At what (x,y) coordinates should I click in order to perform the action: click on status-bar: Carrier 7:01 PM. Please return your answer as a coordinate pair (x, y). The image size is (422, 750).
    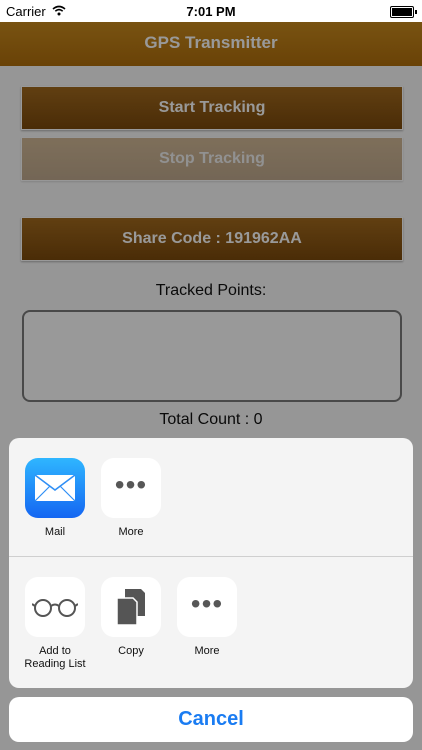
    Looking at the image, I should click on (211, 11).